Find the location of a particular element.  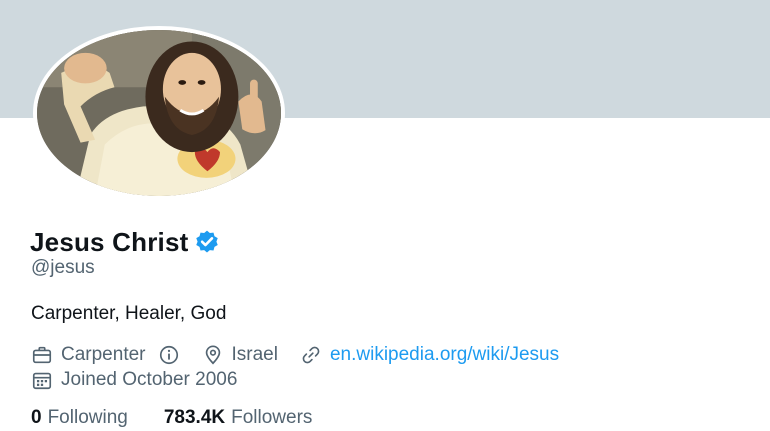

location-item: Israel is located at coordinates (240, 355).